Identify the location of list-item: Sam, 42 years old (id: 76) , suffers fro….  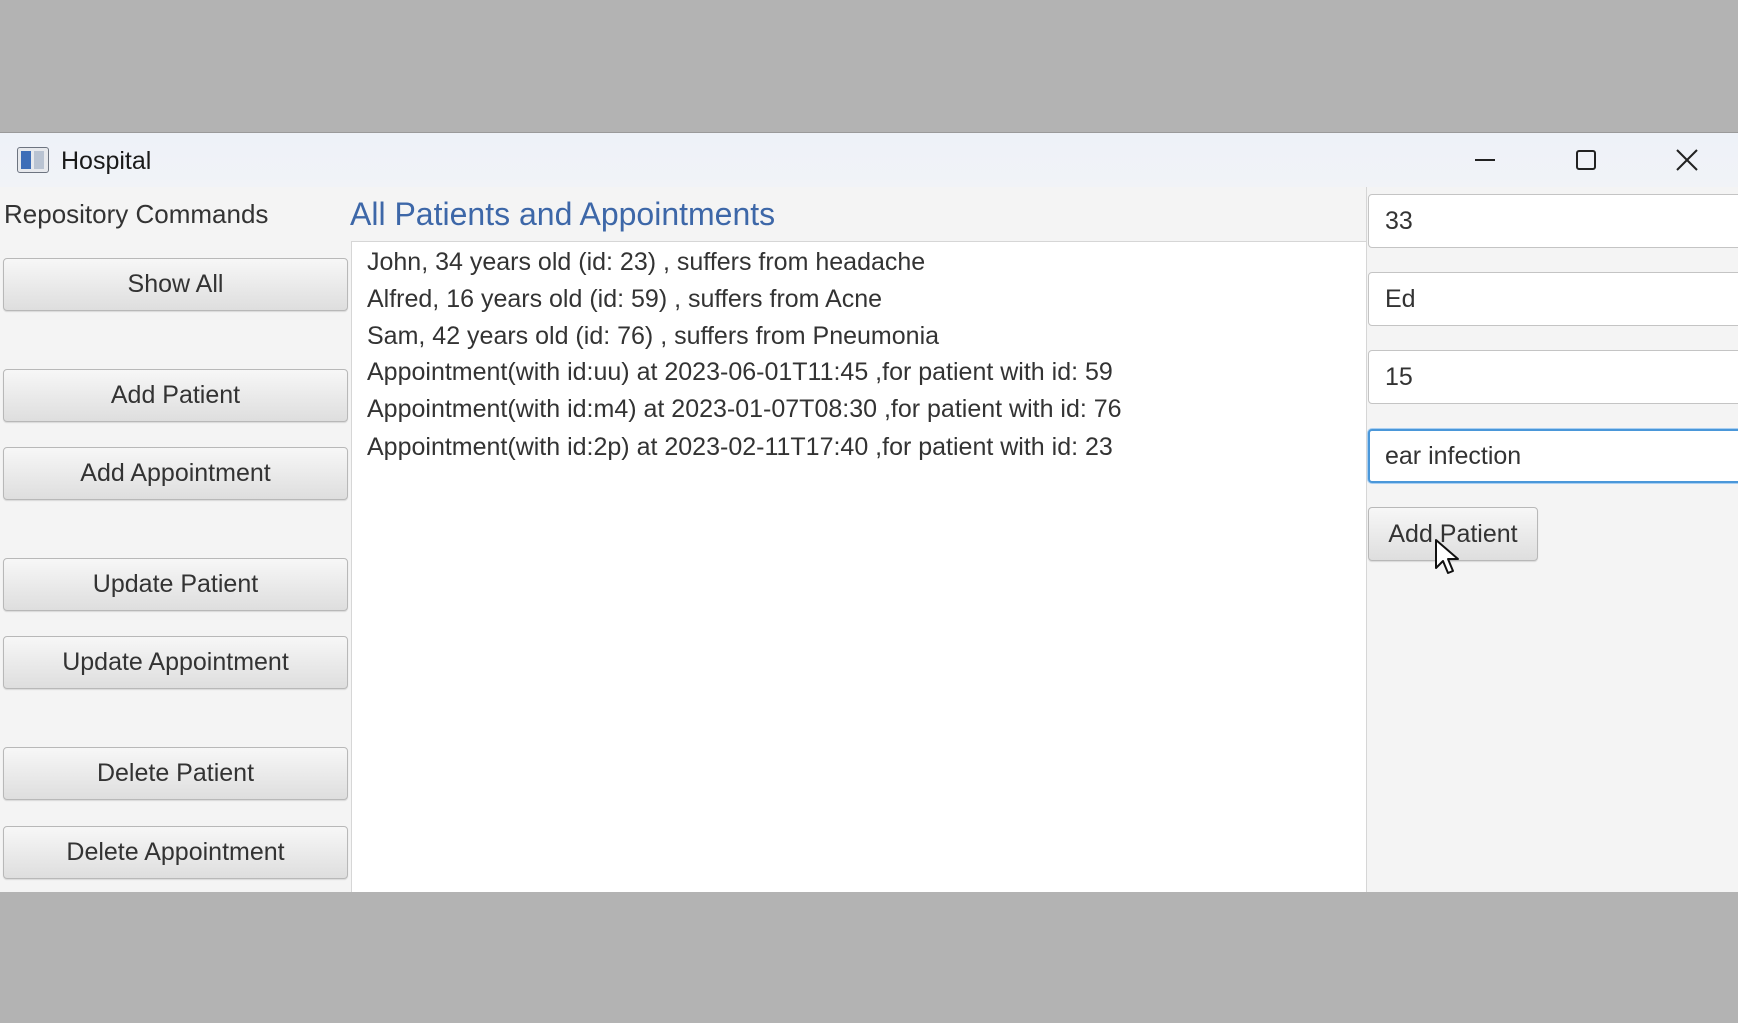
(653, 336).